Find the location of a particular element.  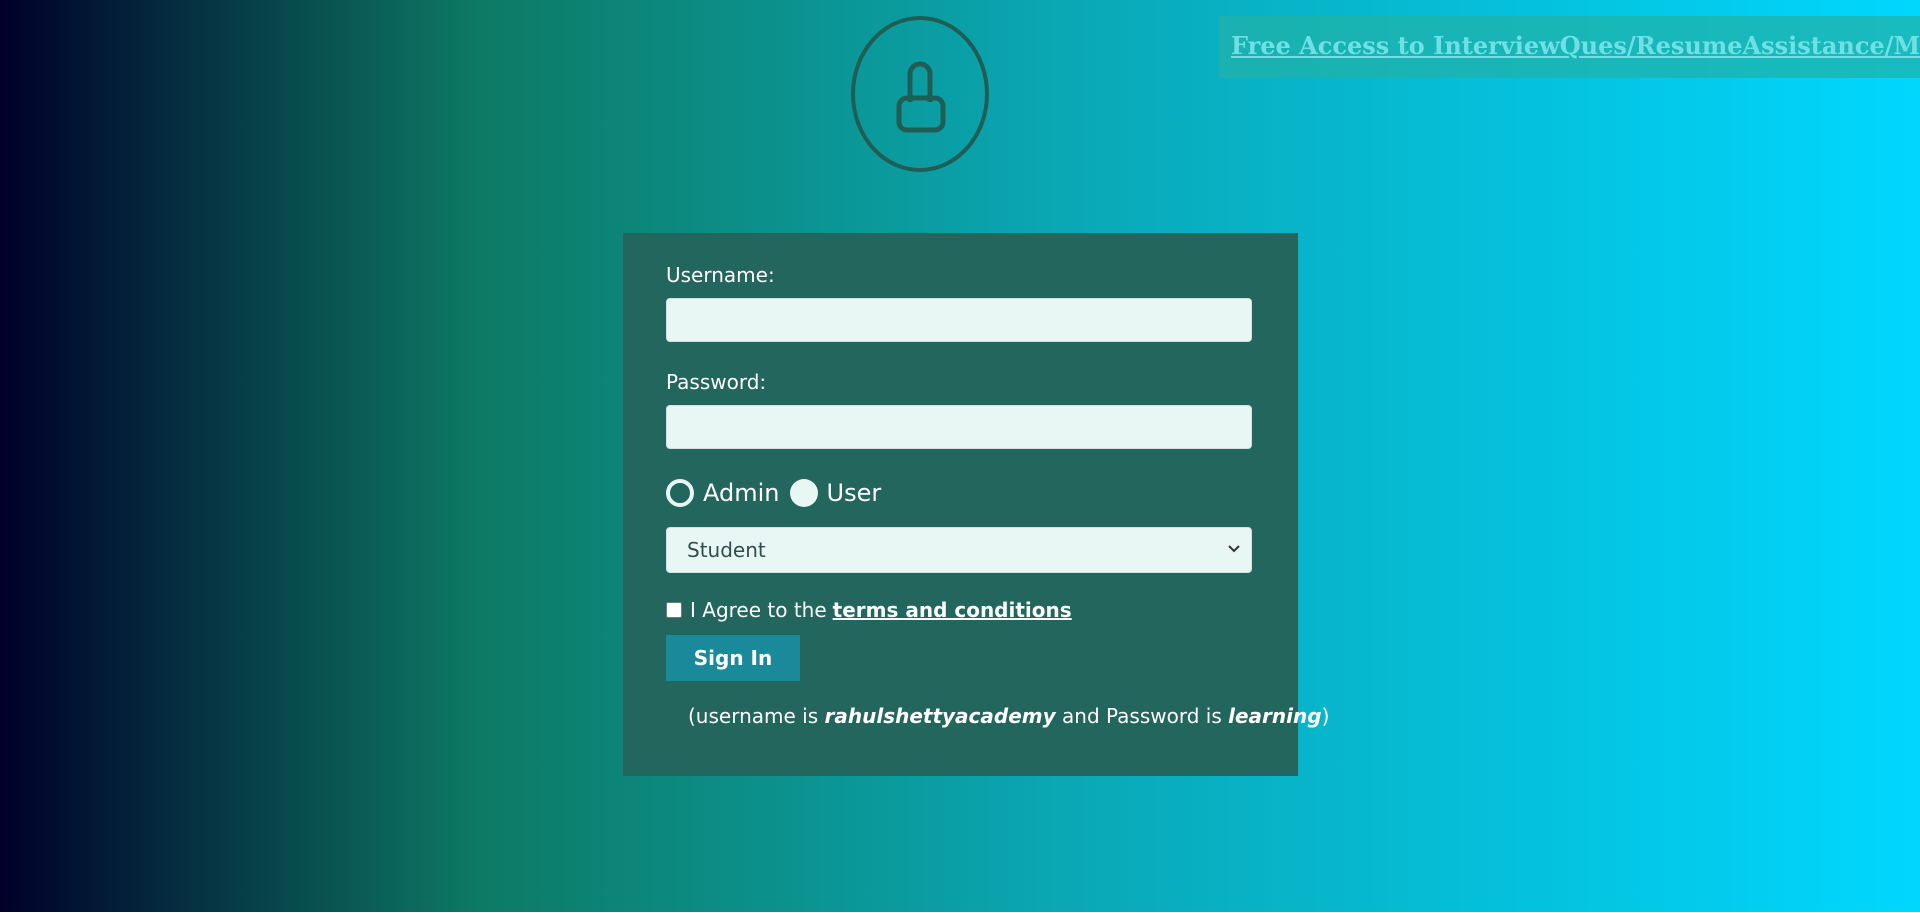

username-label: Username: is located at coordinates (720, 275).